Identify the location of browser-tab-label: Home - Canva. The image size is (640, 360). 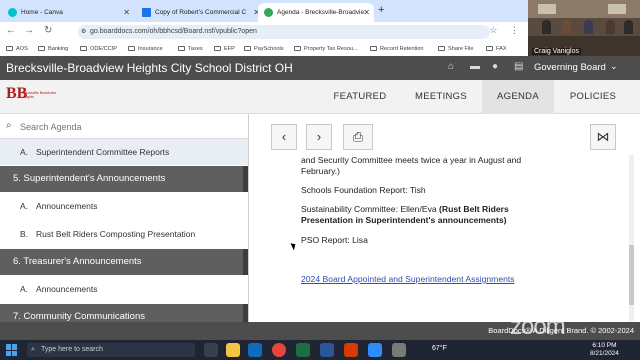
(42, 12).